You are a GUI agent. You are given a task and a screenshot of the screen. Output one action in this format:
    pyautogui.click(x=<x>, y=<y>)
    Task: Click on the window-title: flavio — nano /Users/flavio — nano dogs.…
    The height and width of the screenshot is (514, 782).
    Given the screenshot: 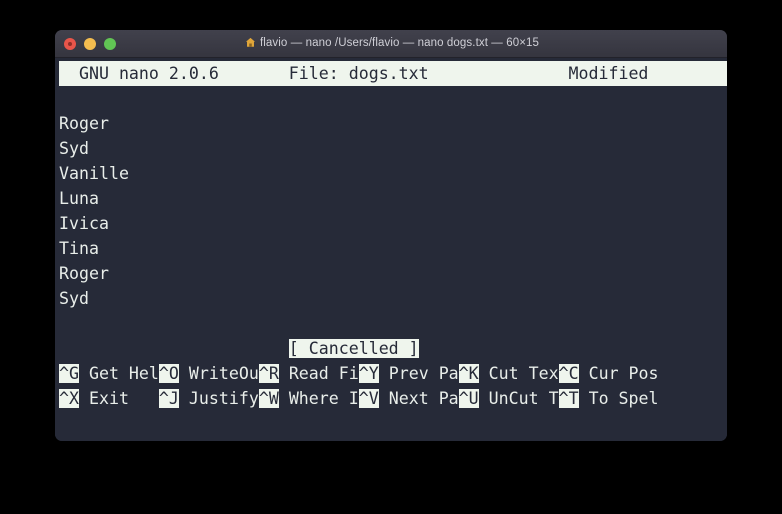 What is the action you would take?
    pyautogui.click(x=391, y=44)
    